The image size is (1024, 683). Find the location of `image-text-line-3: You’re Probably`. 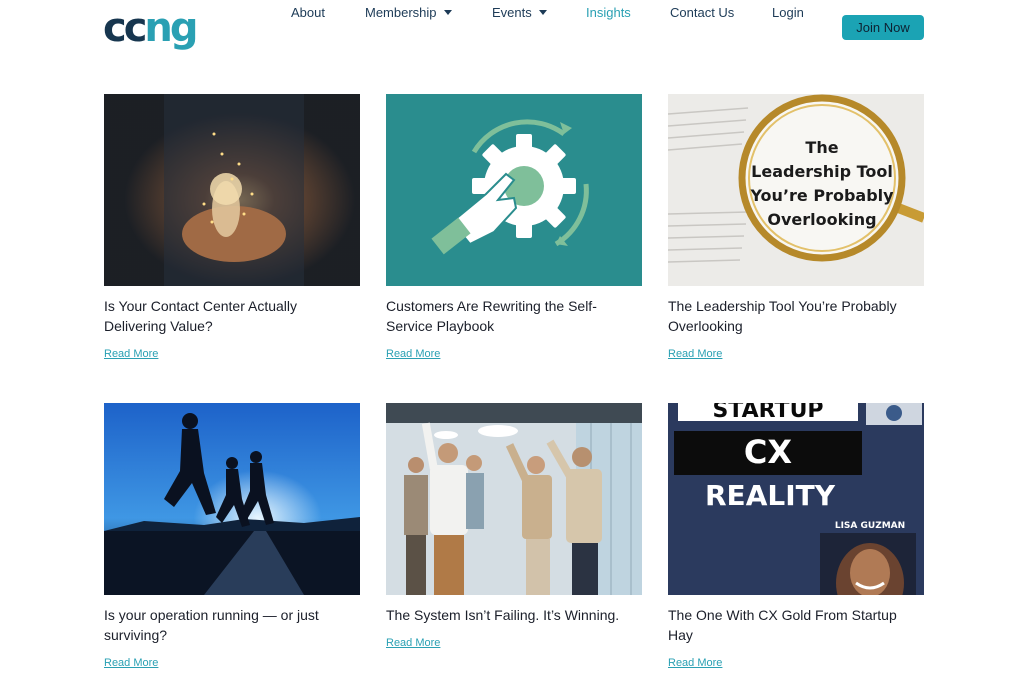

image-text-line-3: You’re Probably is located at coordinates (821, 195).